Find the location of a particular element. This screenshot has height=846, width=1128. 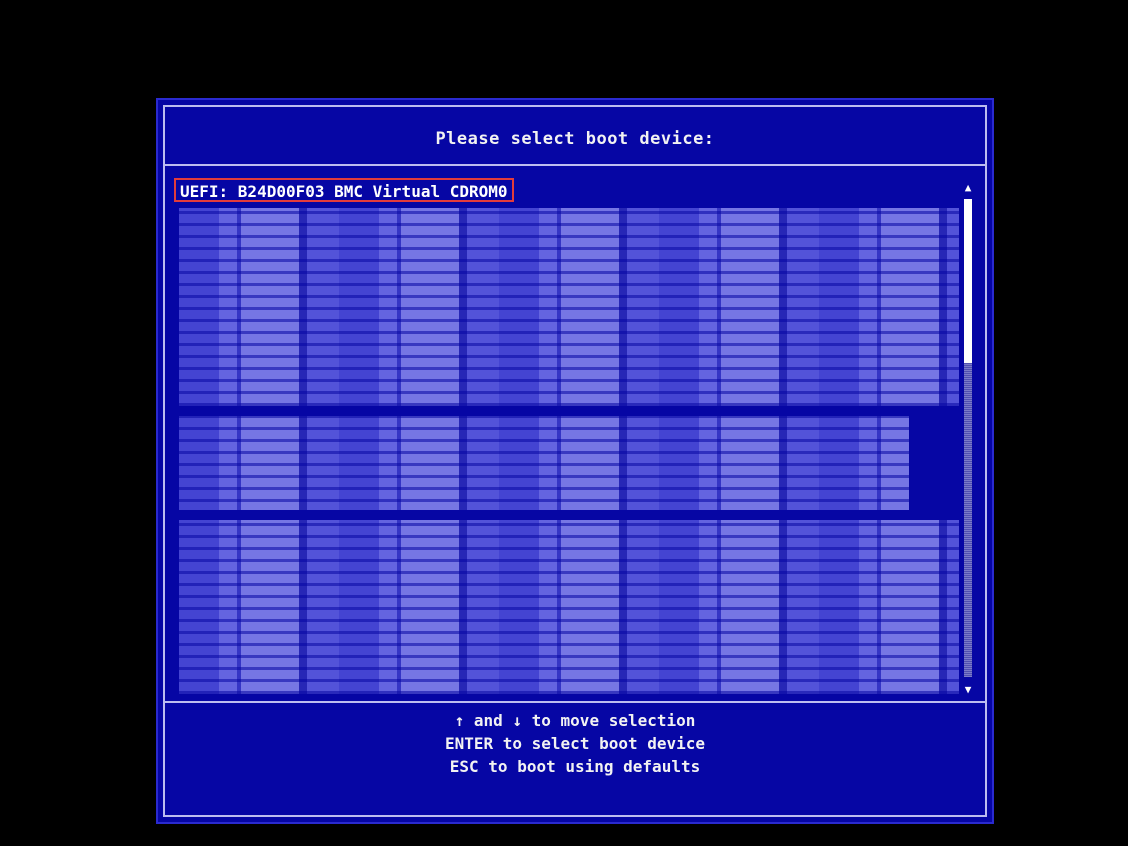

title-divider is located at coordinates (575, 165).